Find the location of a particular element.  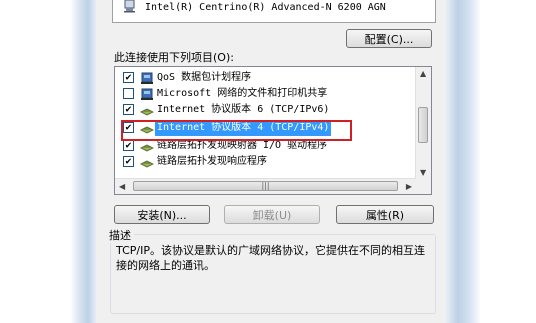

item-label: Microsoft 网络的文件和打印机共享 is located at coordinates (242, 93).